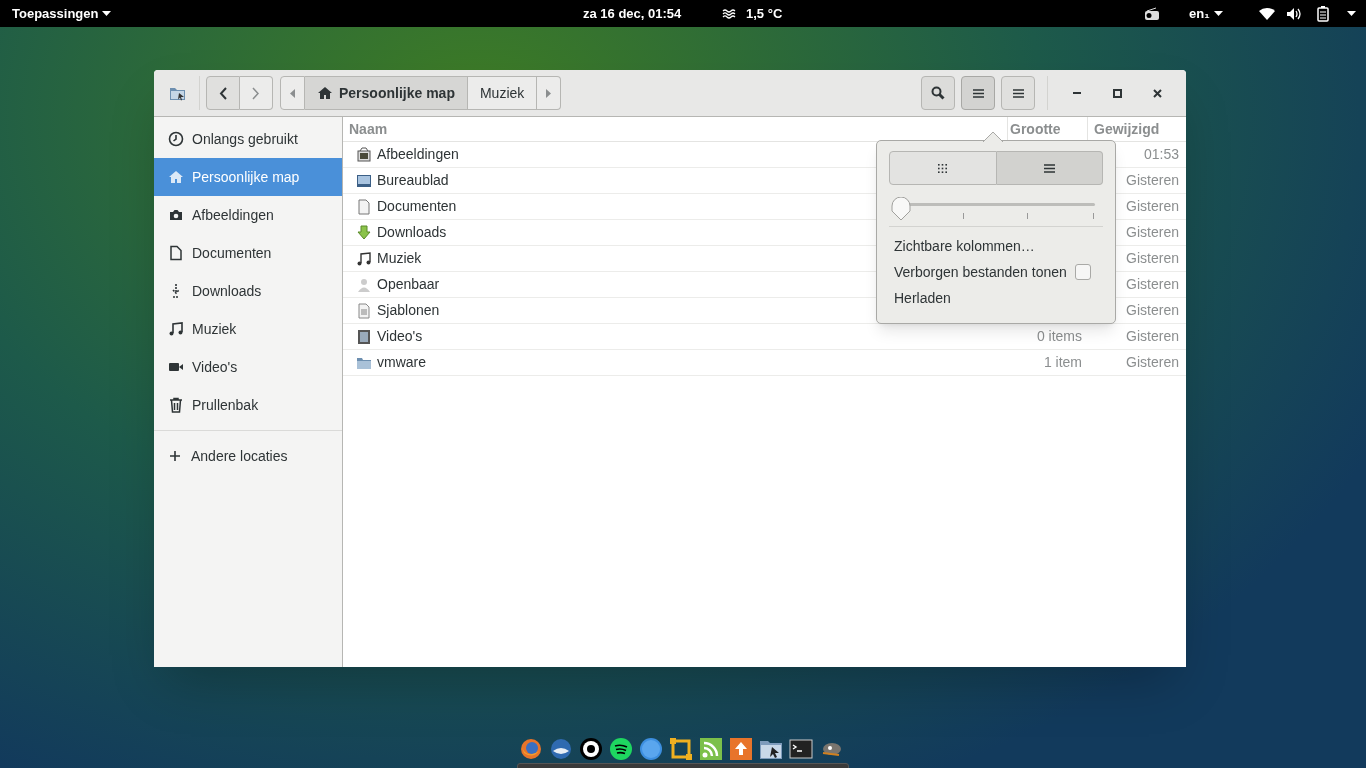  I want to click on minimize-icon, so click(1077, 93).